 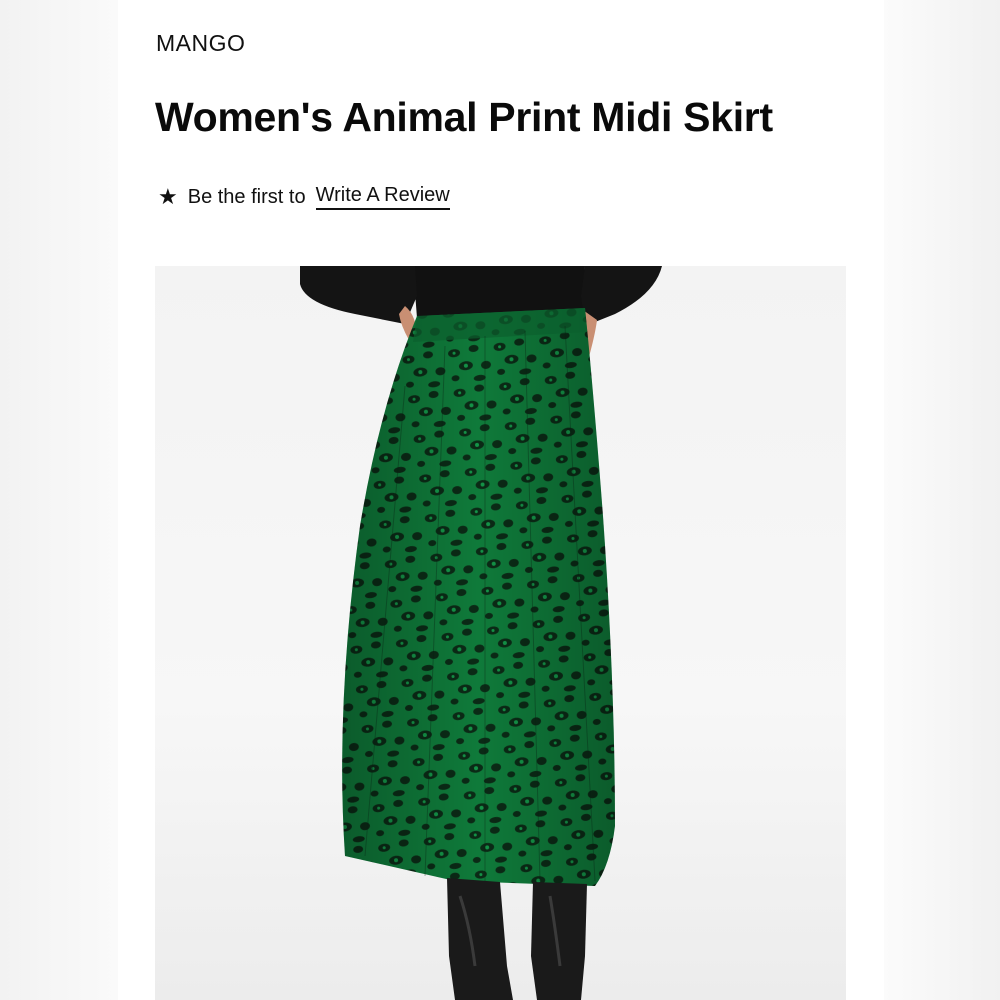 What do you see at coordinates (464, 117) in the screenshot?
I see `product-title: Women's Animal Print Midi Skirt` at bounding box center [464, 117].